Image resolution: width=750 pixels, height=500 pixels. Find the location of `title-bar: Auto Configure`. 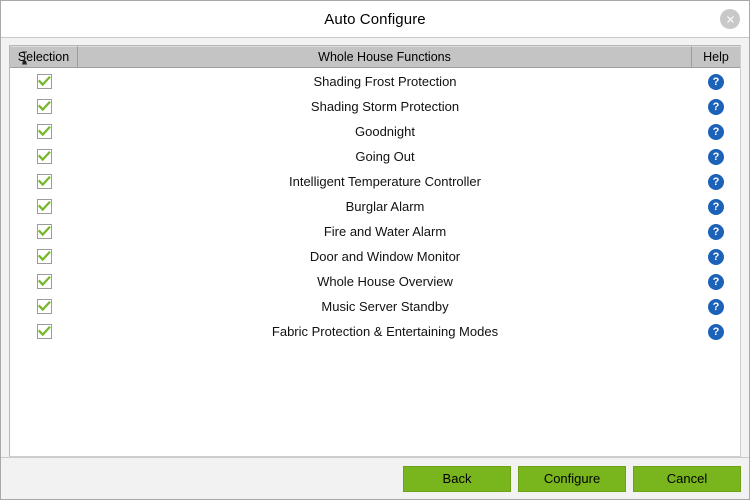

title-bar: Auto Configure is located at coordinates (375, 19).